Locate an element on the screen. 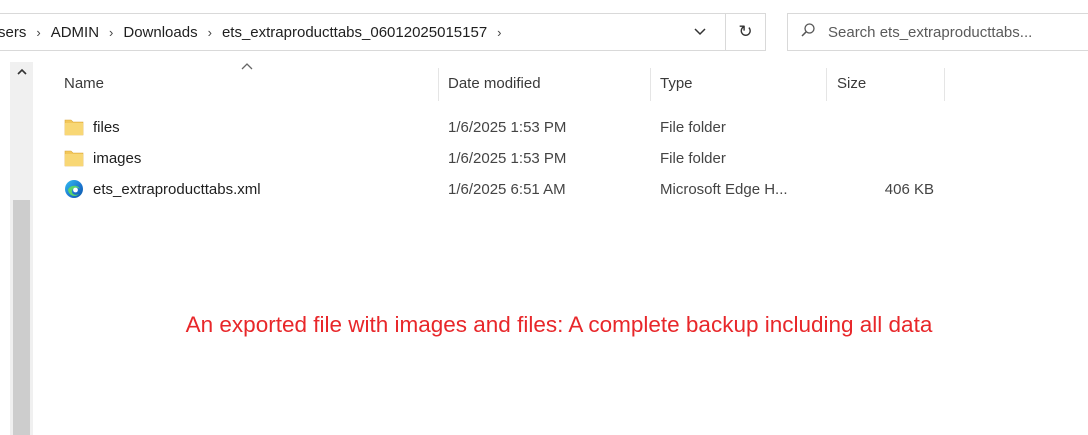 The height and width of the screenshot is (435, 1088). file-size: 406 KB is located at coordinates (909, 189).